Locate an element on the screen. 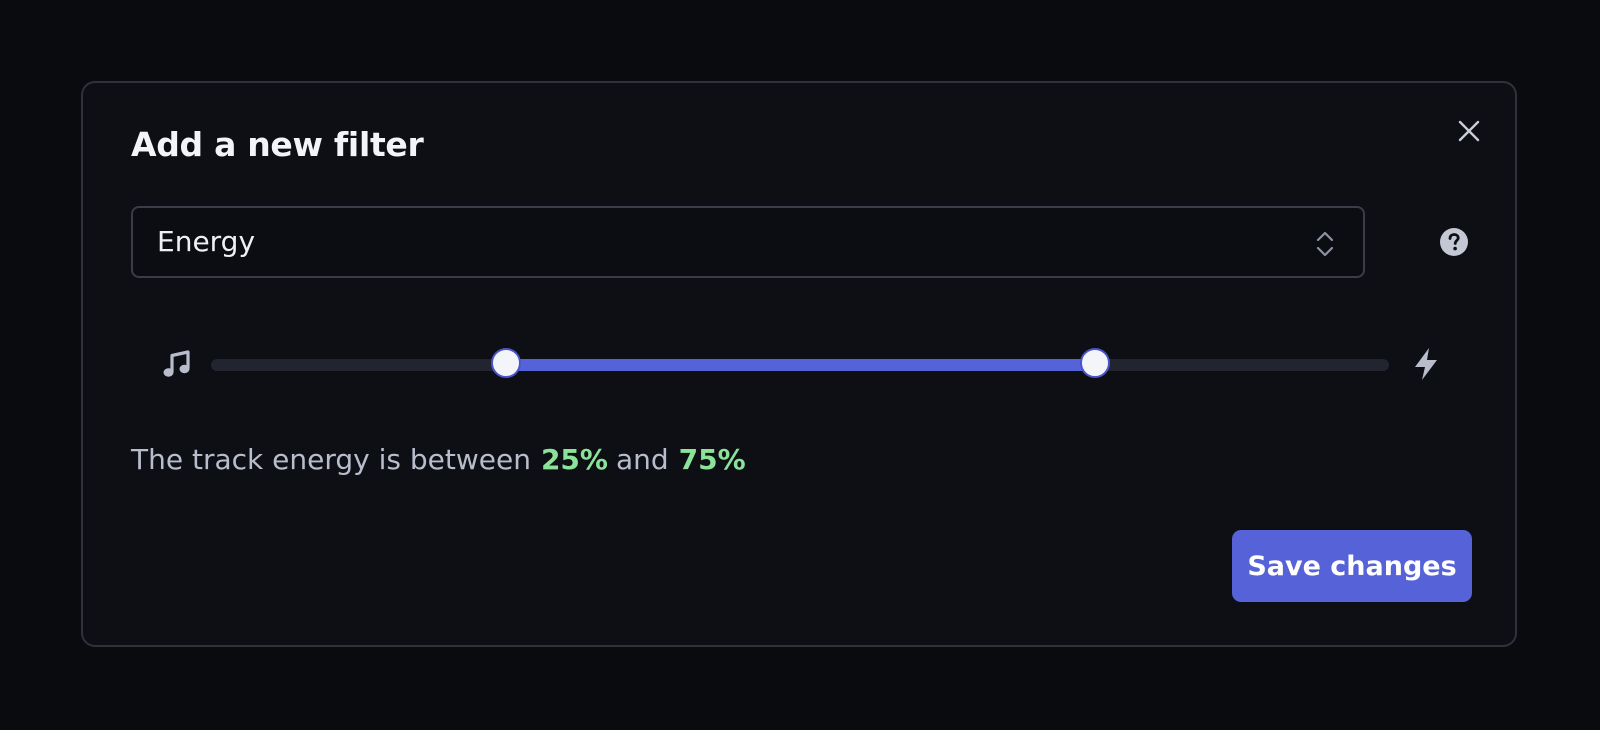 The image size is (1600, 730). slider-max-handle is located at coordinates (1094, 363).